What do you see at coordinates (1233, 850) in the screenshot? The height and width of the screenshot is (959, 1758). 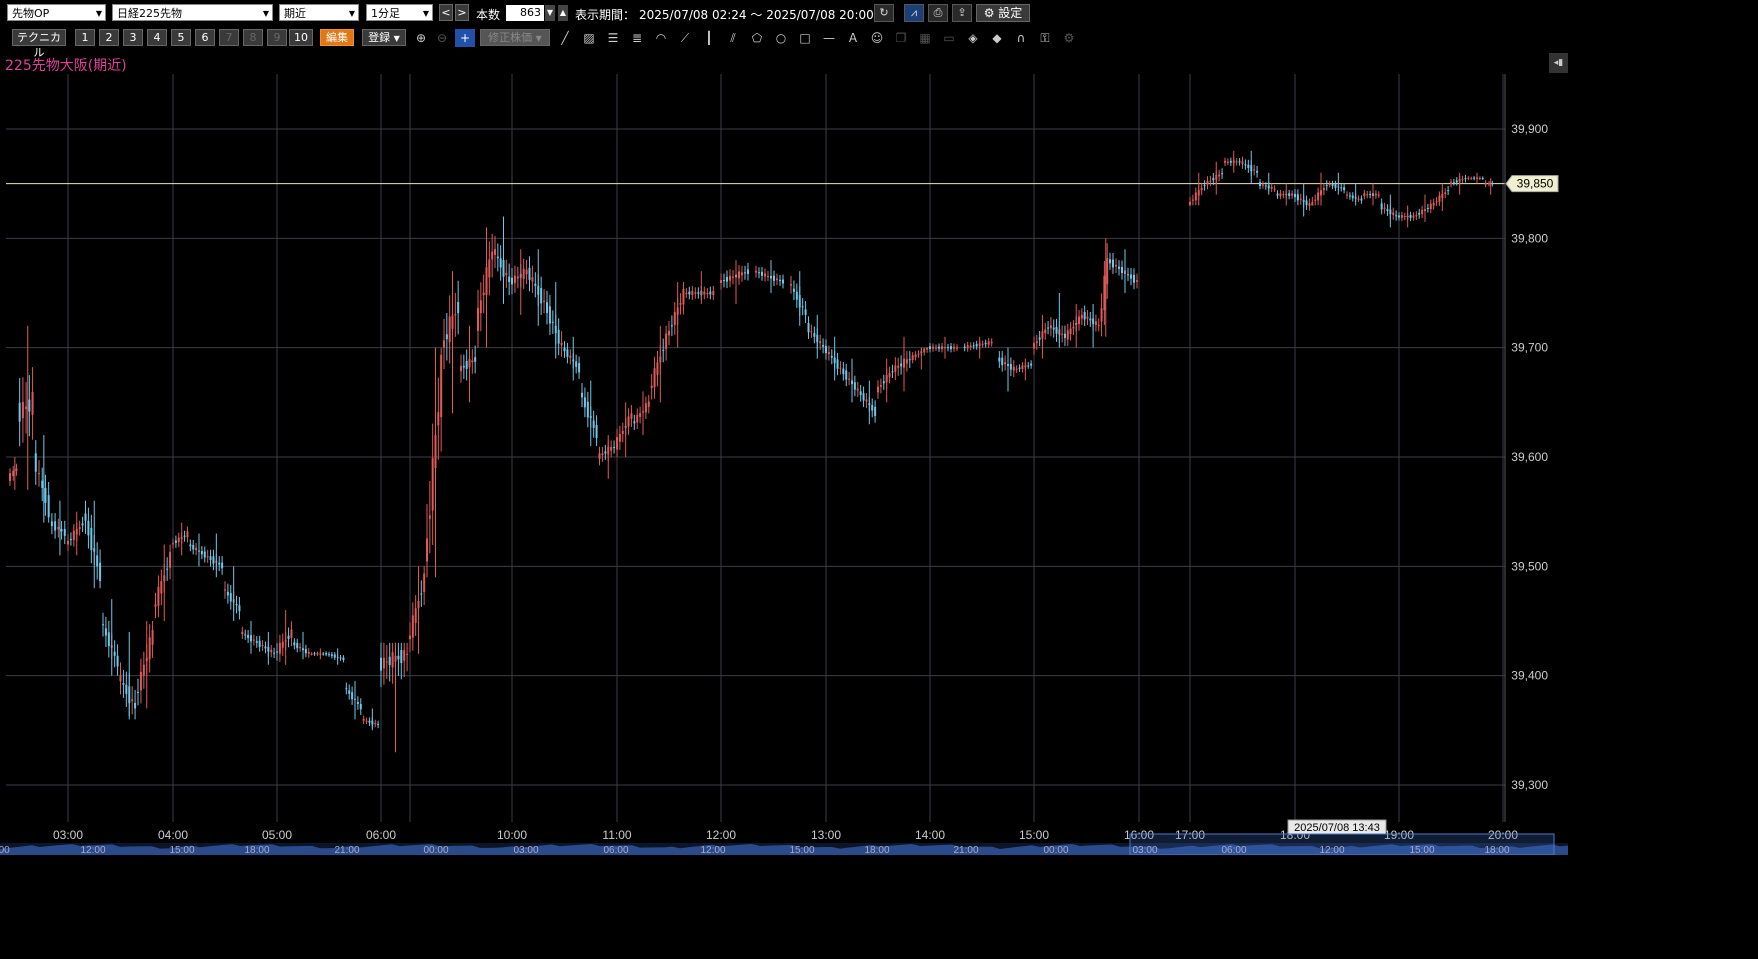 I see `overview-tick-label: 06:00` at bounding box center [1233, 850].